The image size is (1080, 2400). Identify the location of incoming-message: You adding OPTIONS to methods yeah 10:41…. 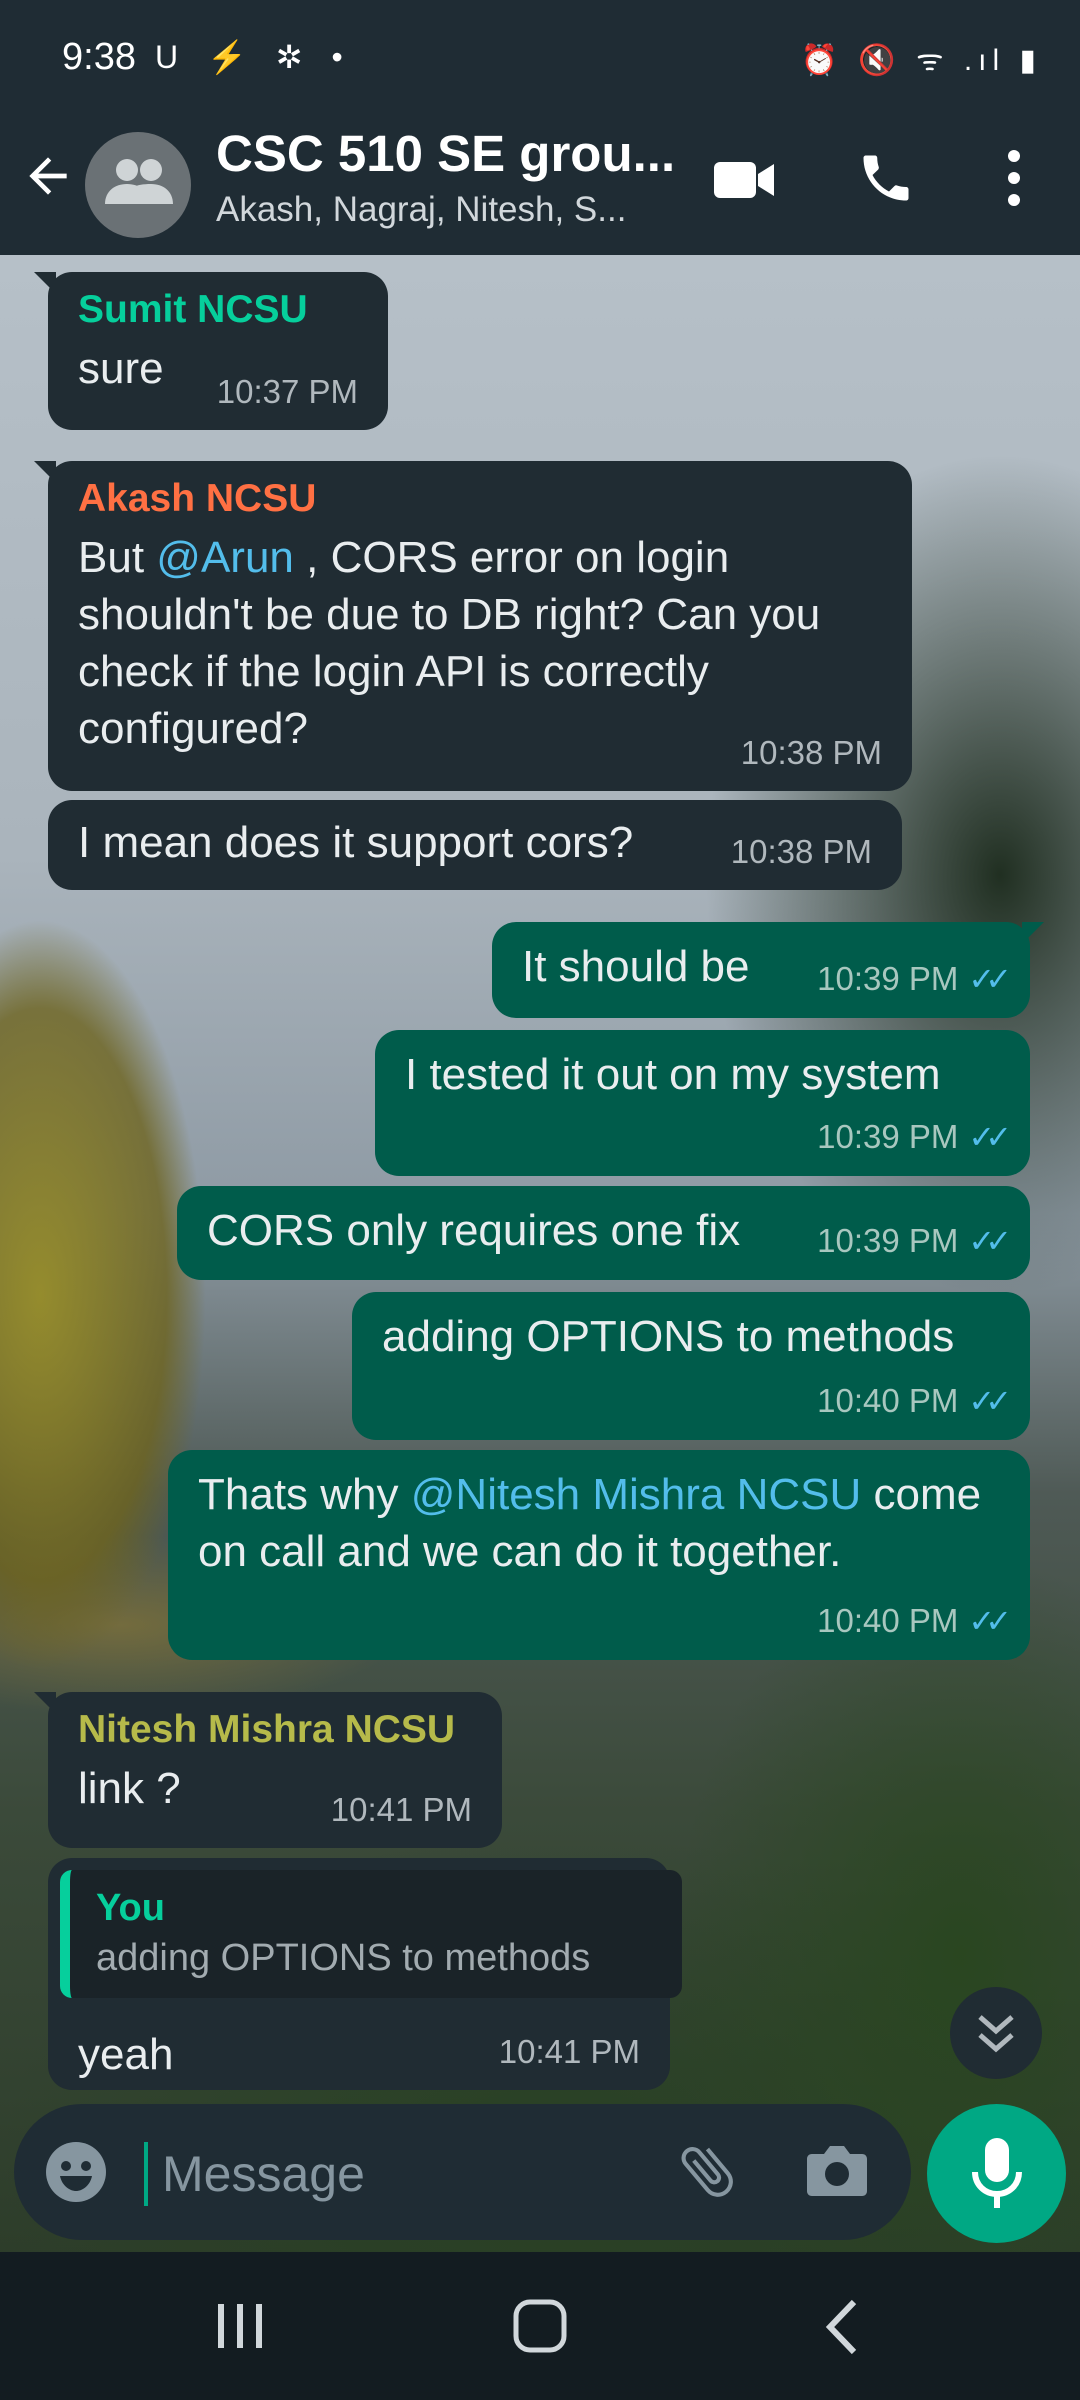
(365, 1974).